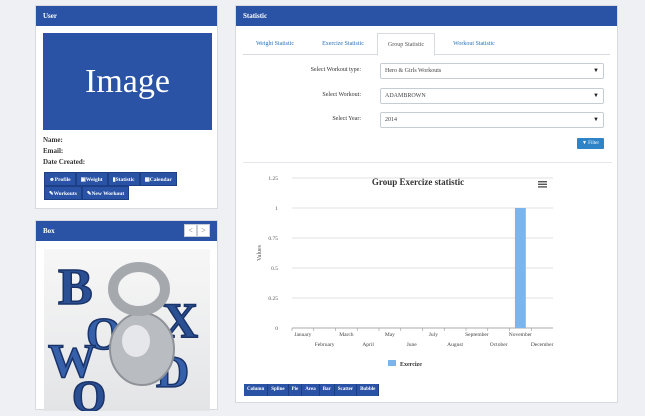 The width and height of the screenshot is (645, 416). What do you see at coordinates (276, 209) in the screenshot?
I see `y-tick-label: 1` at bounding box center [276, 209].